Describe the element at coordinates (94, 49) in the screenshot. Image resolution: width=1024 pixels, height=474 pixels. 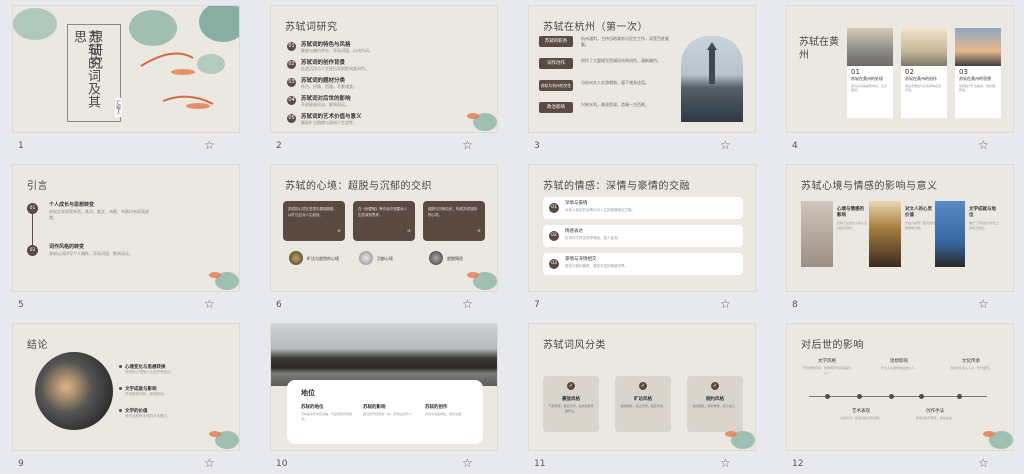
I see `slide-title-line2: 想研究` at that location.